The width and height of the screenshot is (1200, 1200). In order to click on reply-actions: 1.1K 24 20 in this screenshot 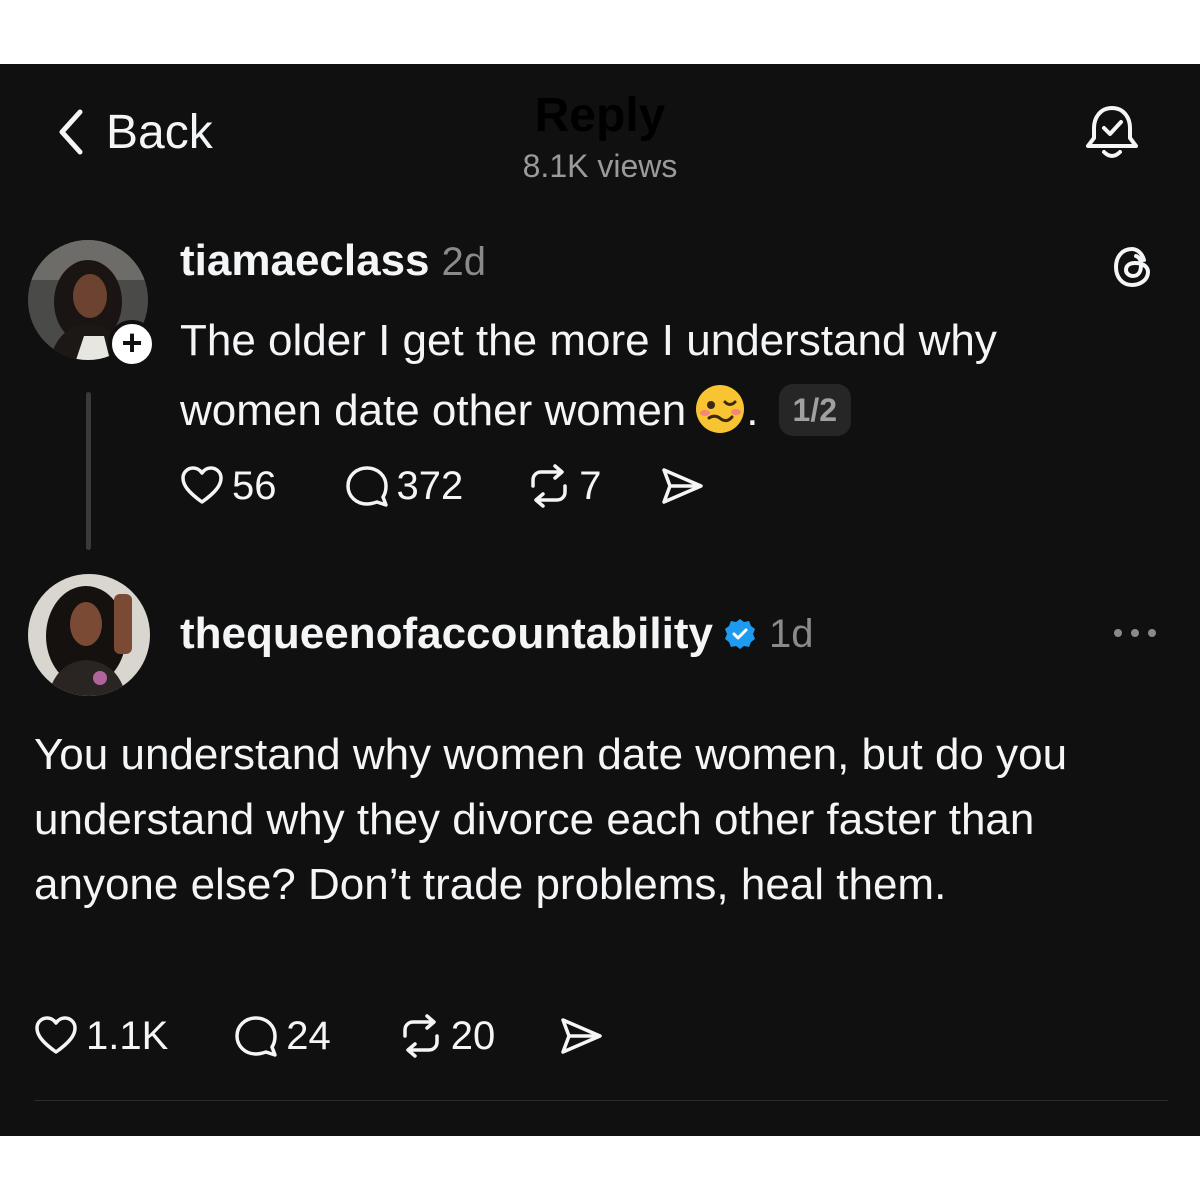, I will do `click(318, 1036)`.